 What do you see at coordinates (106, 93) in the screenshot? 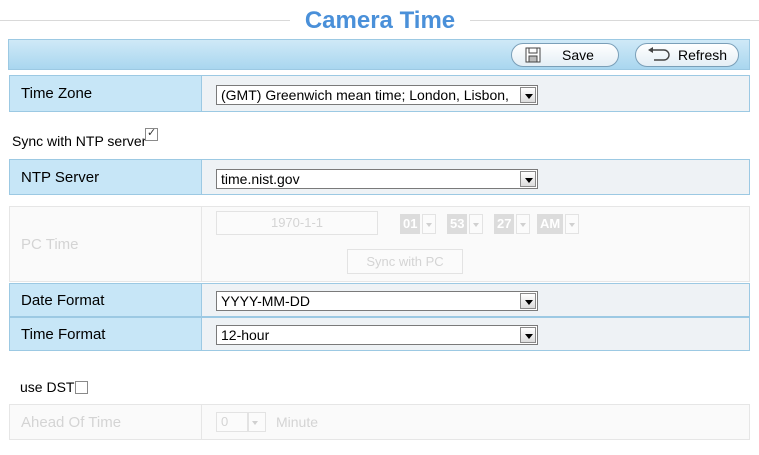
I see `time-zone-label: Time Zone` at bounding box center [106, 93].